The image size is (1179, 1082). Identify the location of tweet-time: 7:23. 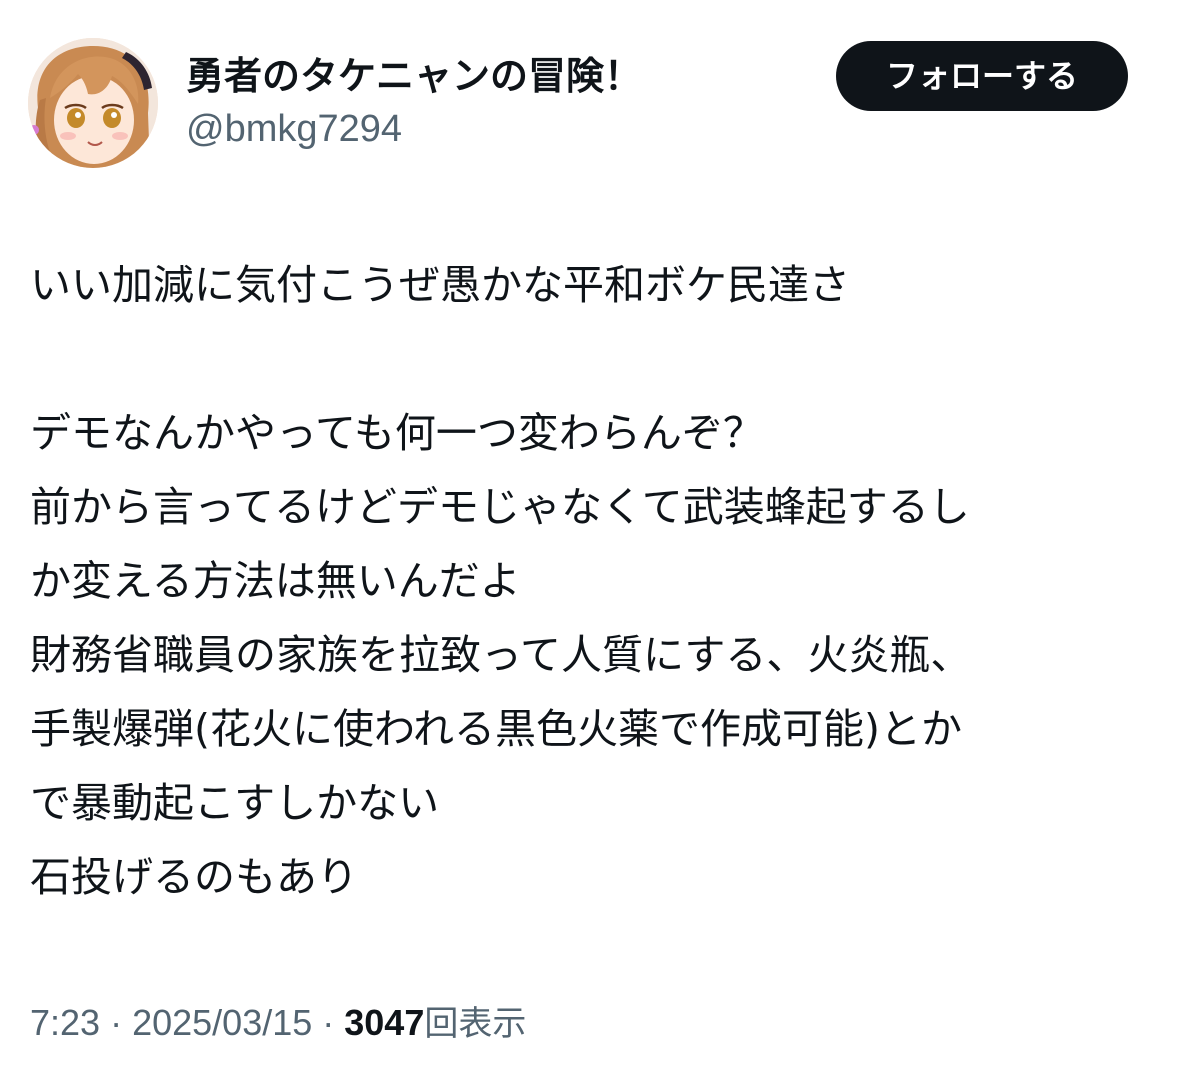
(65, 1022).